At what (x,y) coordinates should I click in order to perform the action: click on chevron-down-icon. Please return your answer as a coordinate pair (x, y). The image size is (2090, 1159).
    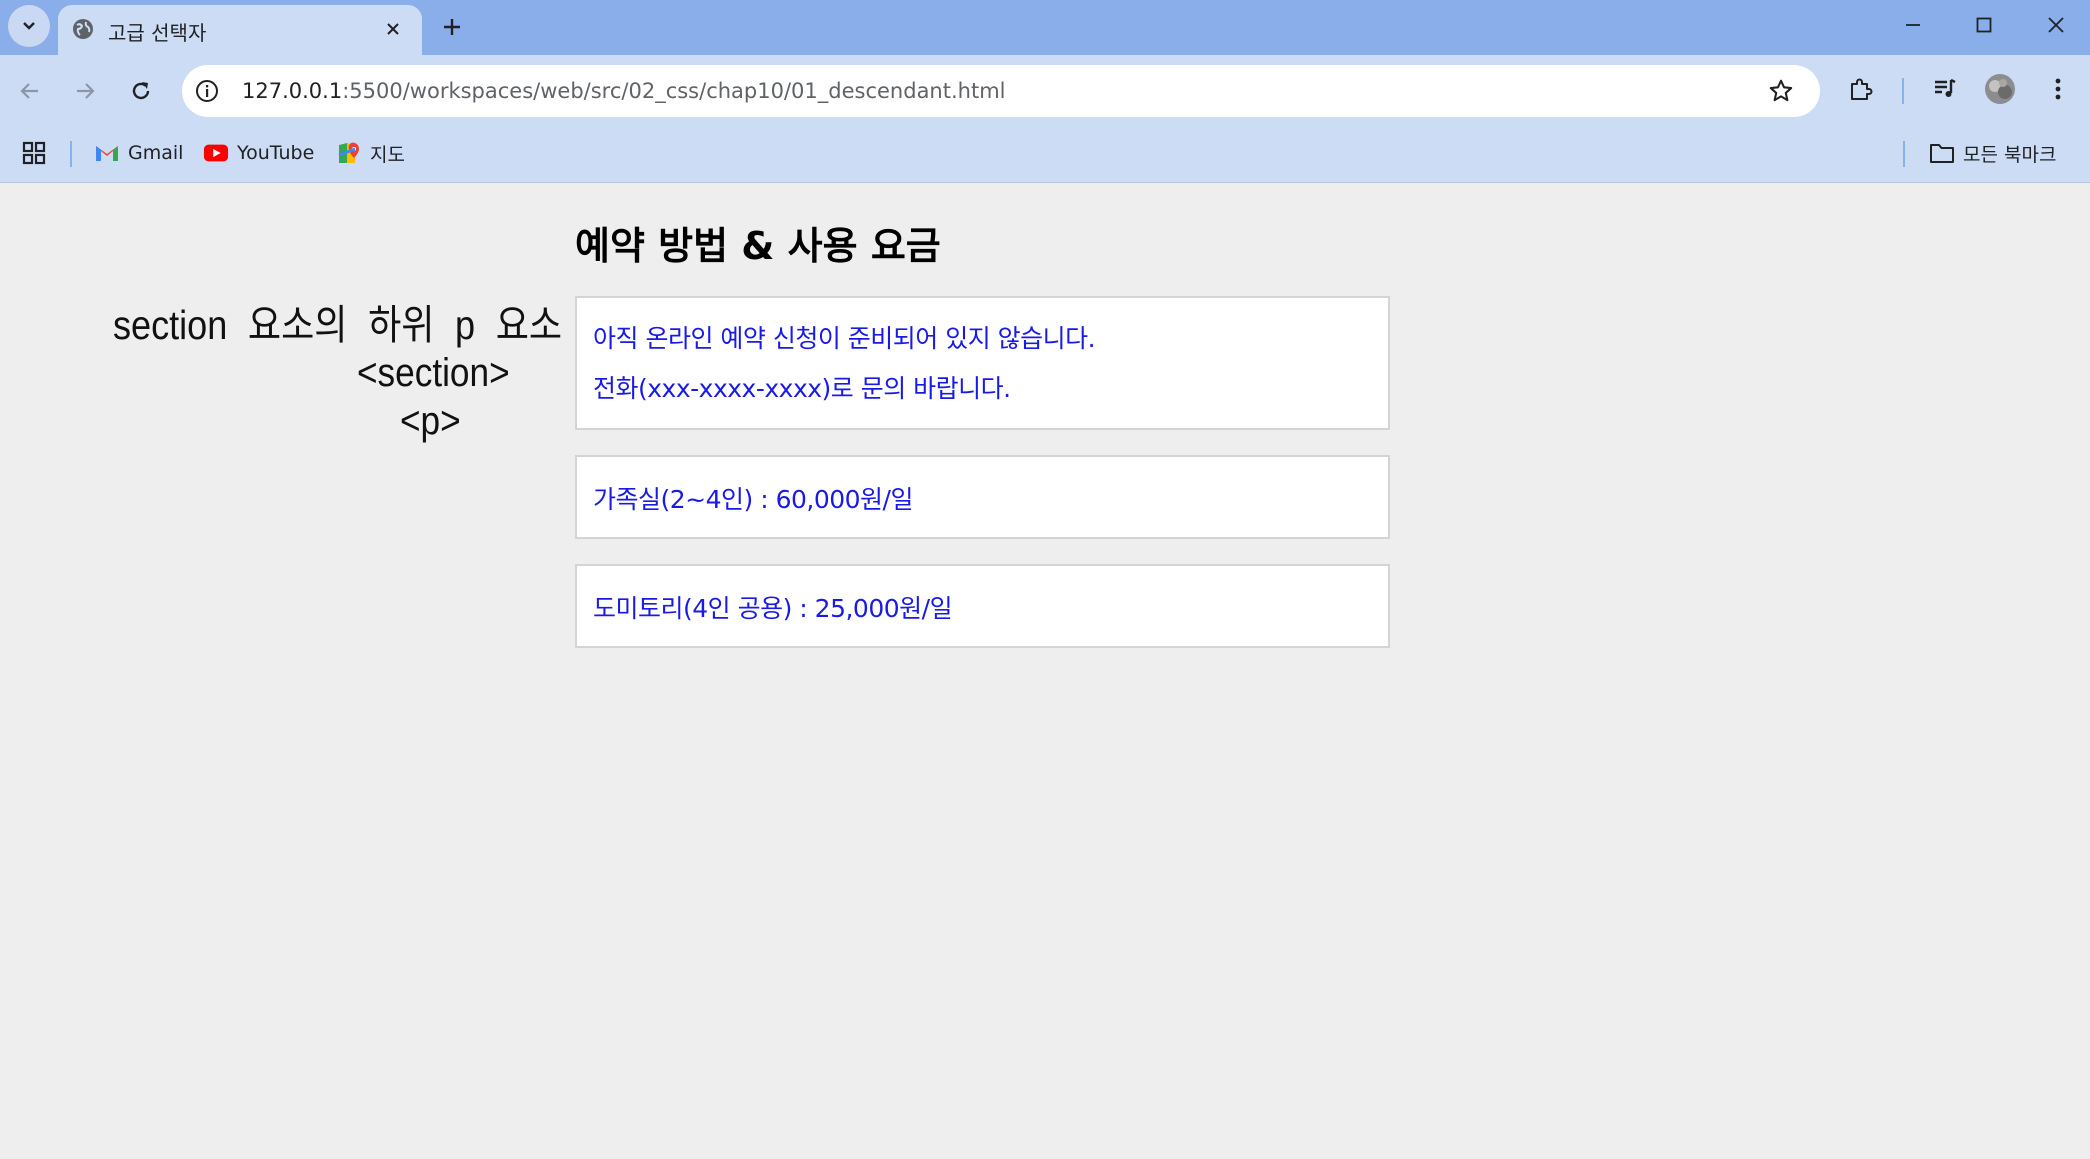
    Looking at the image, I should click on (29, 26).